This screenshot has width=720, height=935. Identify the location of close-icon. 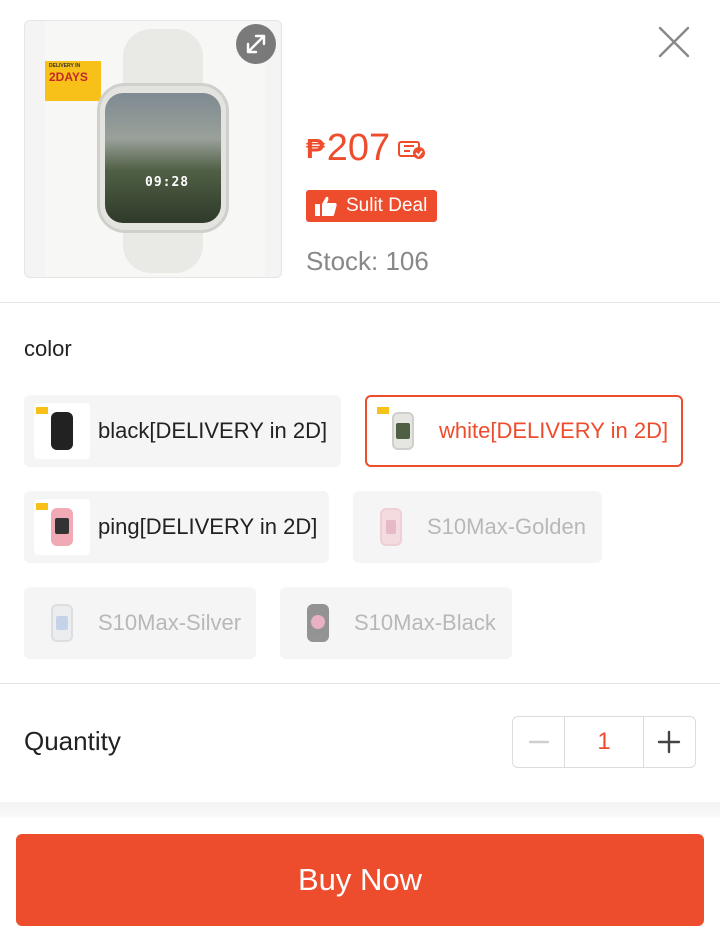
(674, 42).